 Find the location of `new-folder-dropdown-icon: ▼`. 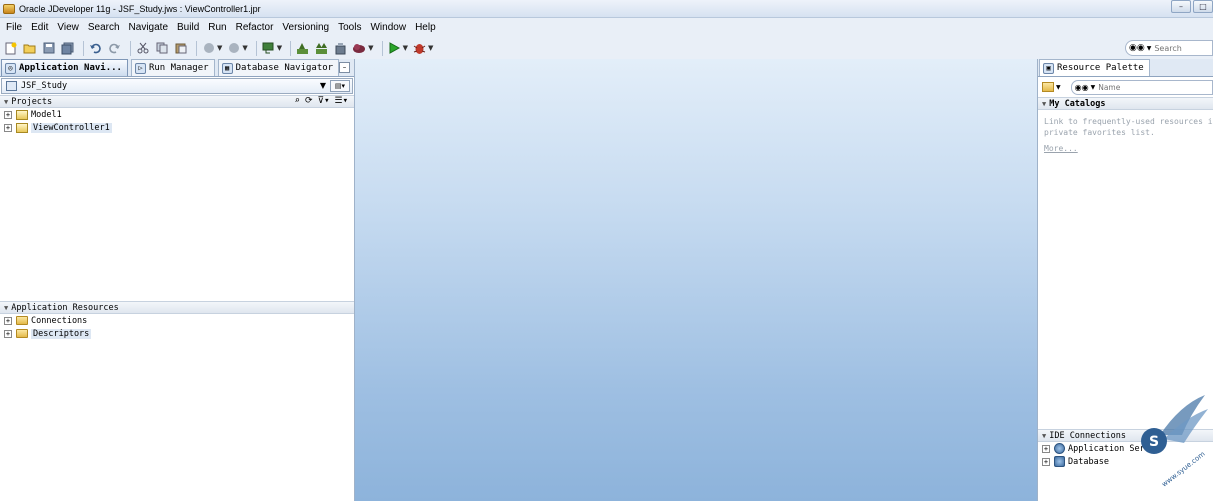

new-folder-dropdown-icon: ▼ is located at coordinates (1058, 87).